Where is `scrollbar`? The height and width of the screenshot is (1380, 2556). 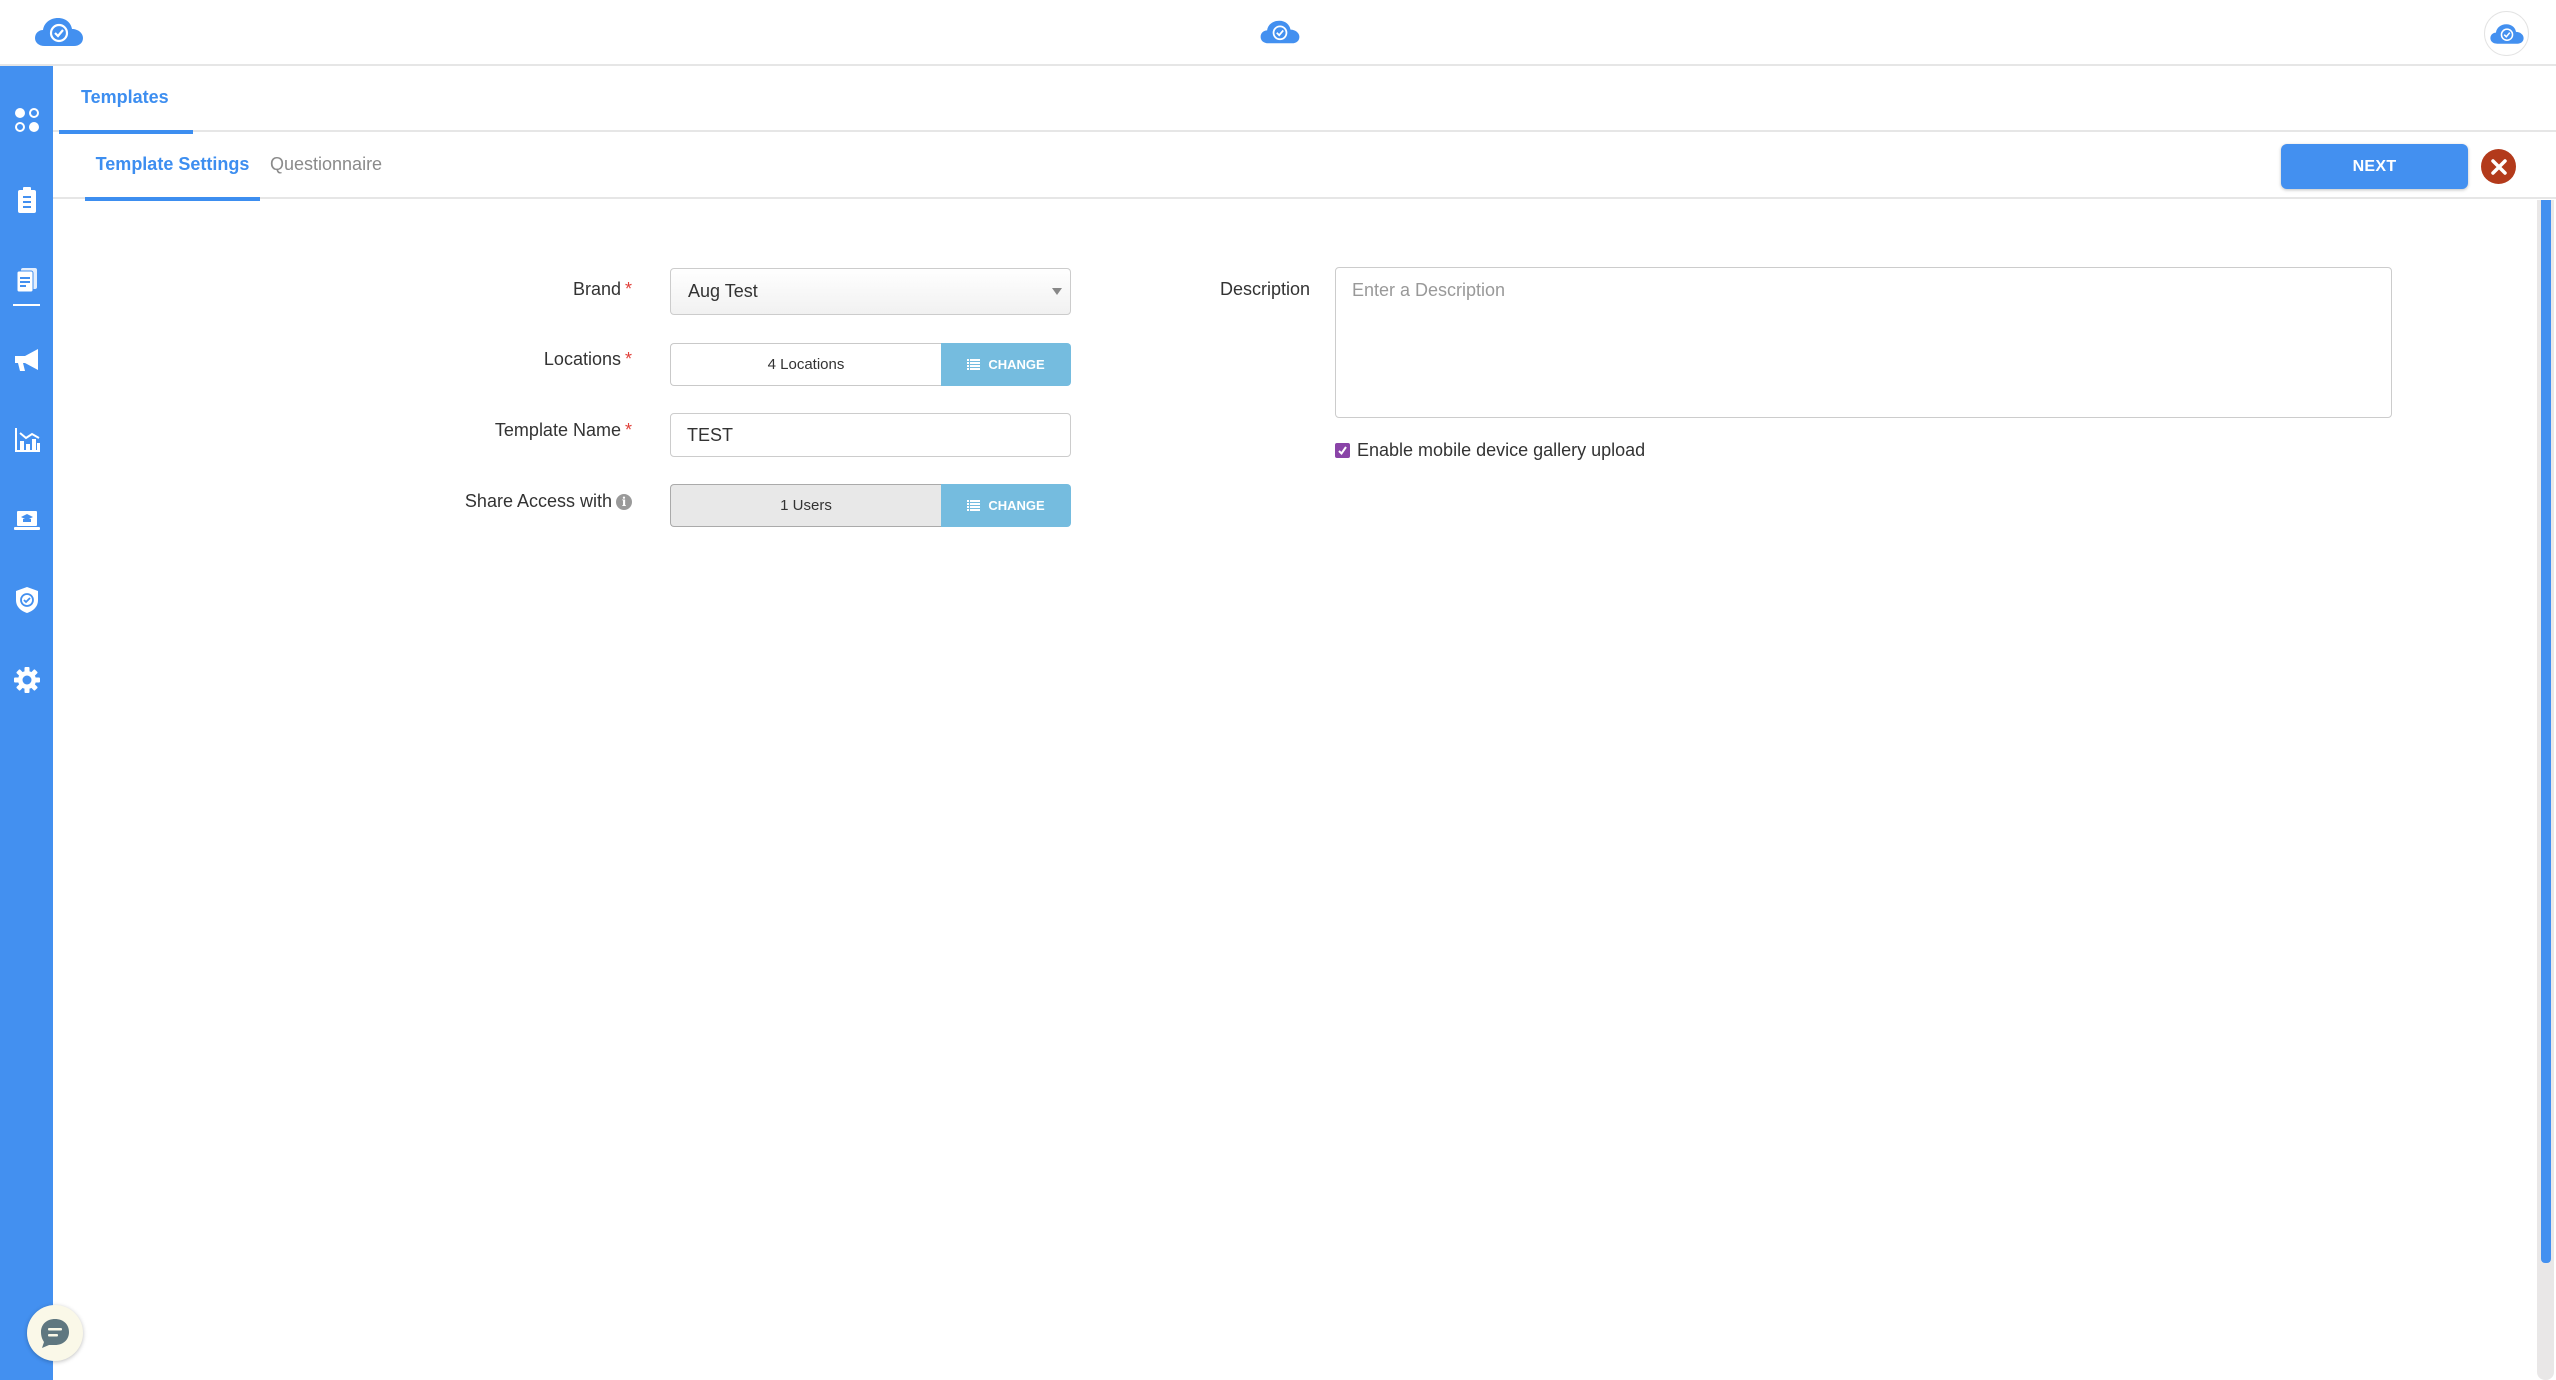
scrollbar is located at coordinates (2545, 790).